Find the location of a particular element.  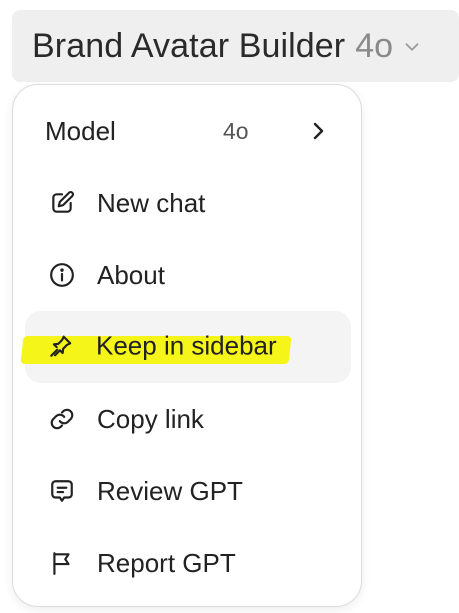

menu-item-label: Report GPT is located at coordinates (166, 562).